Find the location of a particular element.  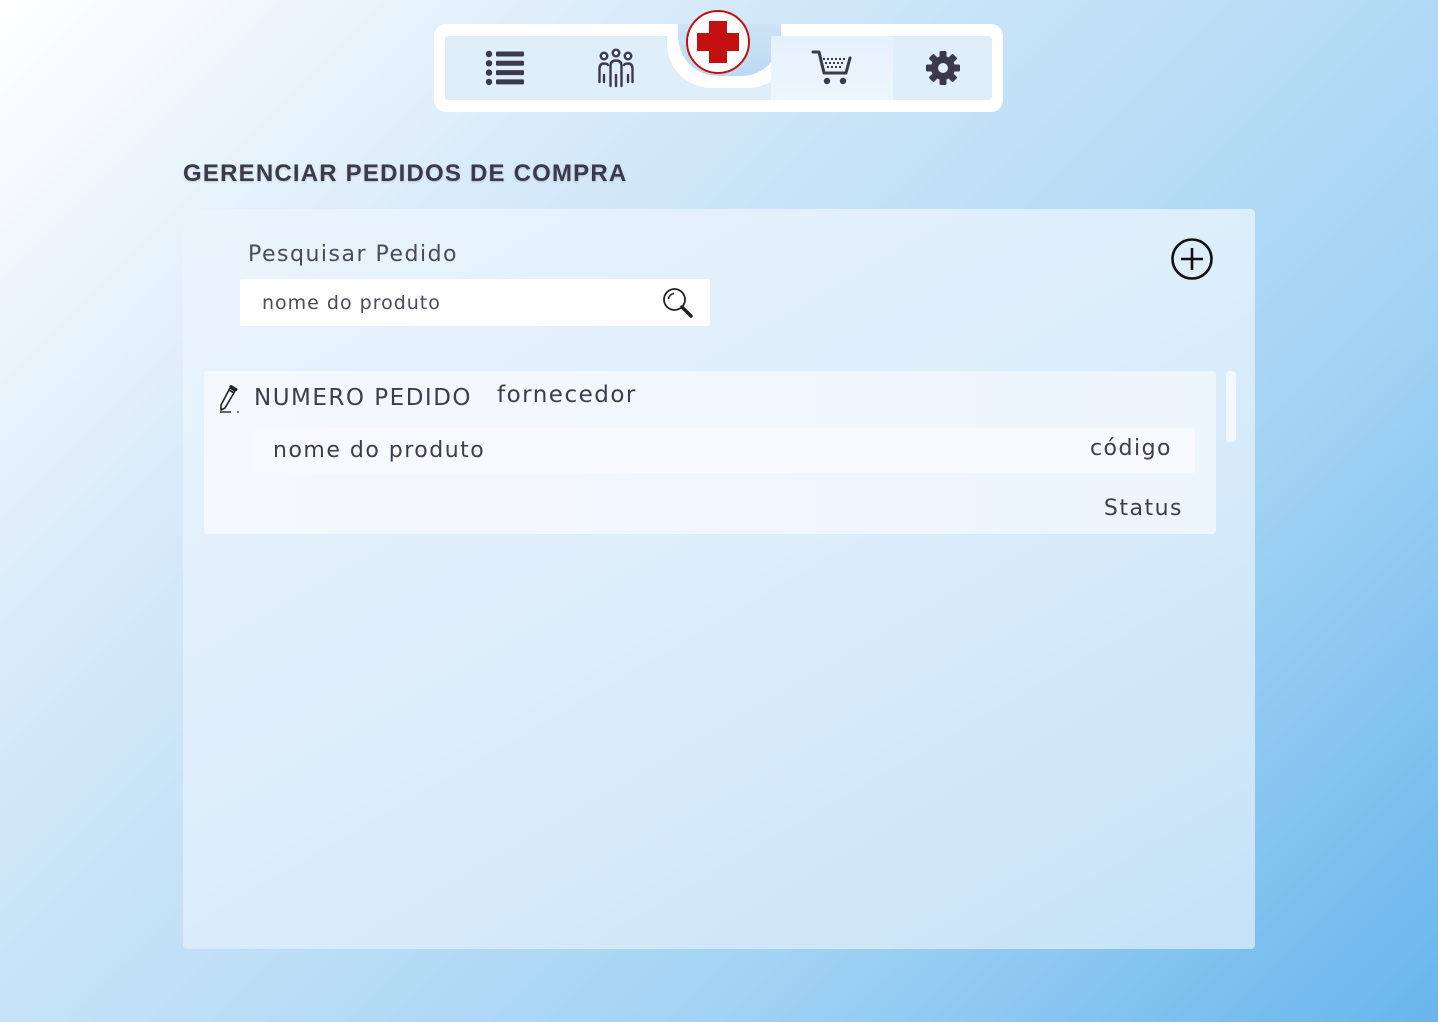

list-icon is located at coordinates (504, 68).